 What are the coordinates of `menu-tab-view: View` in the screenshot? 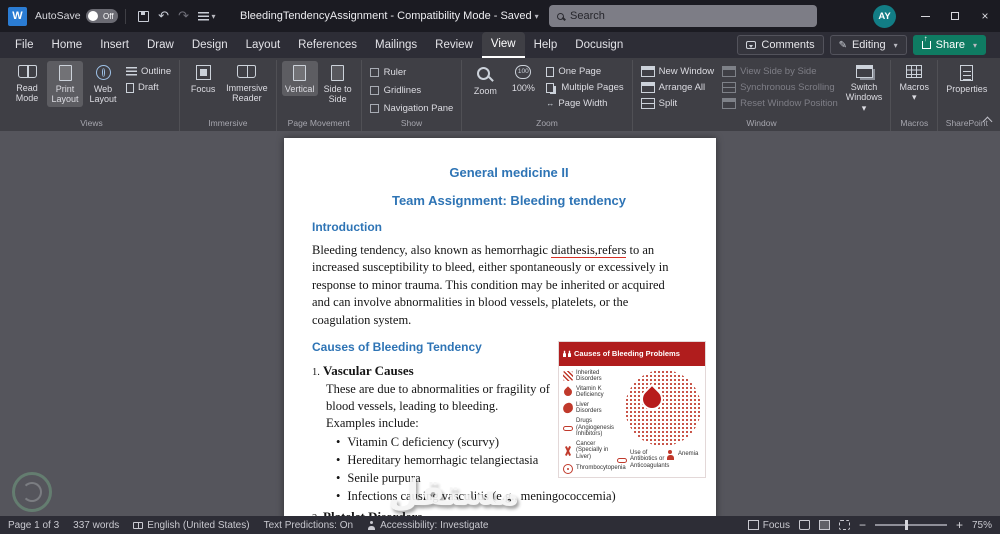 It's located at (503, 45).